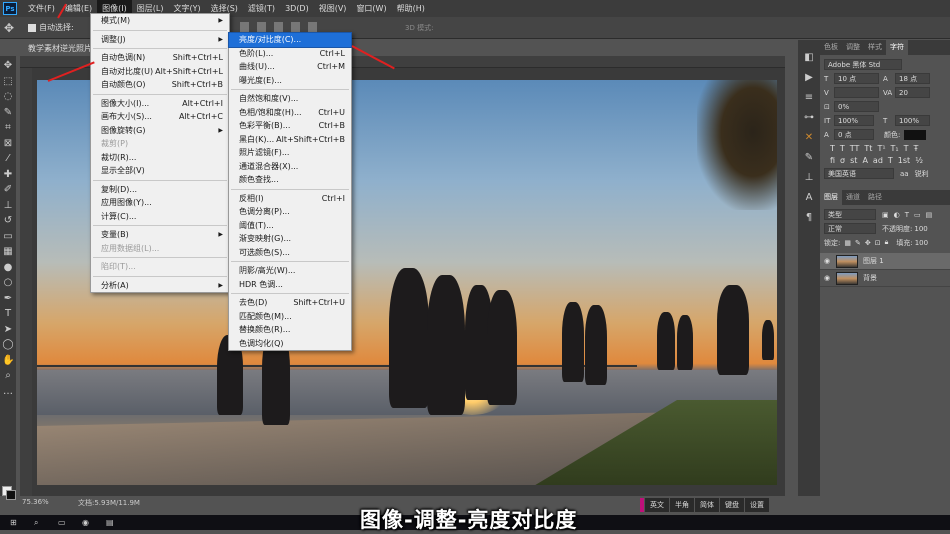 The image size is (950, 534). Describe the element at coordinates (290, 303) in the screenshot. I see `adjust-menu-item: 去色(D) Shift+Ctrl+U` at that location.